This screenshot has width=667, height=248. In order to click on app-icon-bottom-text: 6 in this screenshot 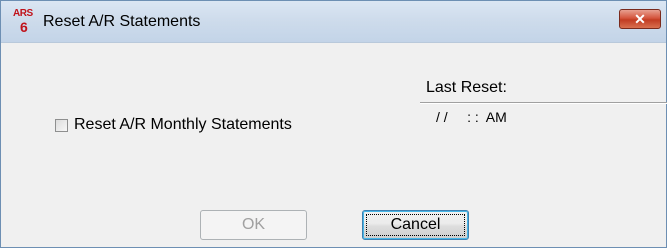, I will do `click(24, 27)`.